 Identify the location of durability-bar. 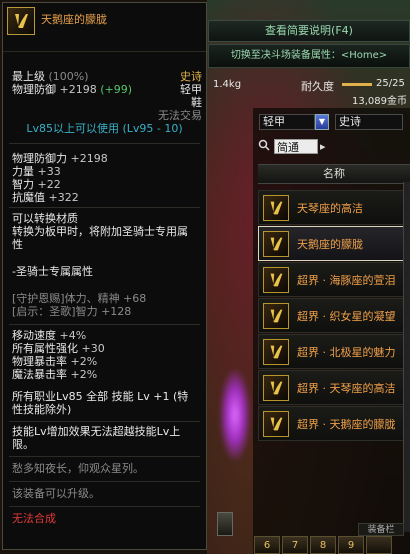
(357, 84).